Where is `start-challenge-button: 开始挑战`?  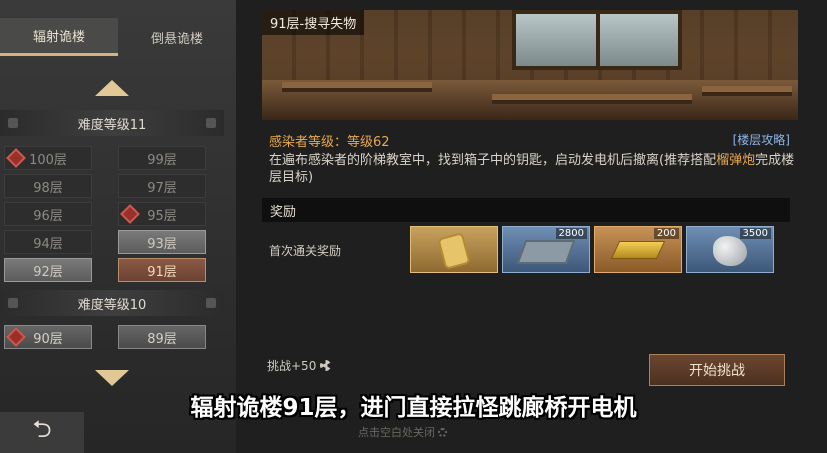
start-challenge-button: 开始挑战 is located at coordinates (717, 370).